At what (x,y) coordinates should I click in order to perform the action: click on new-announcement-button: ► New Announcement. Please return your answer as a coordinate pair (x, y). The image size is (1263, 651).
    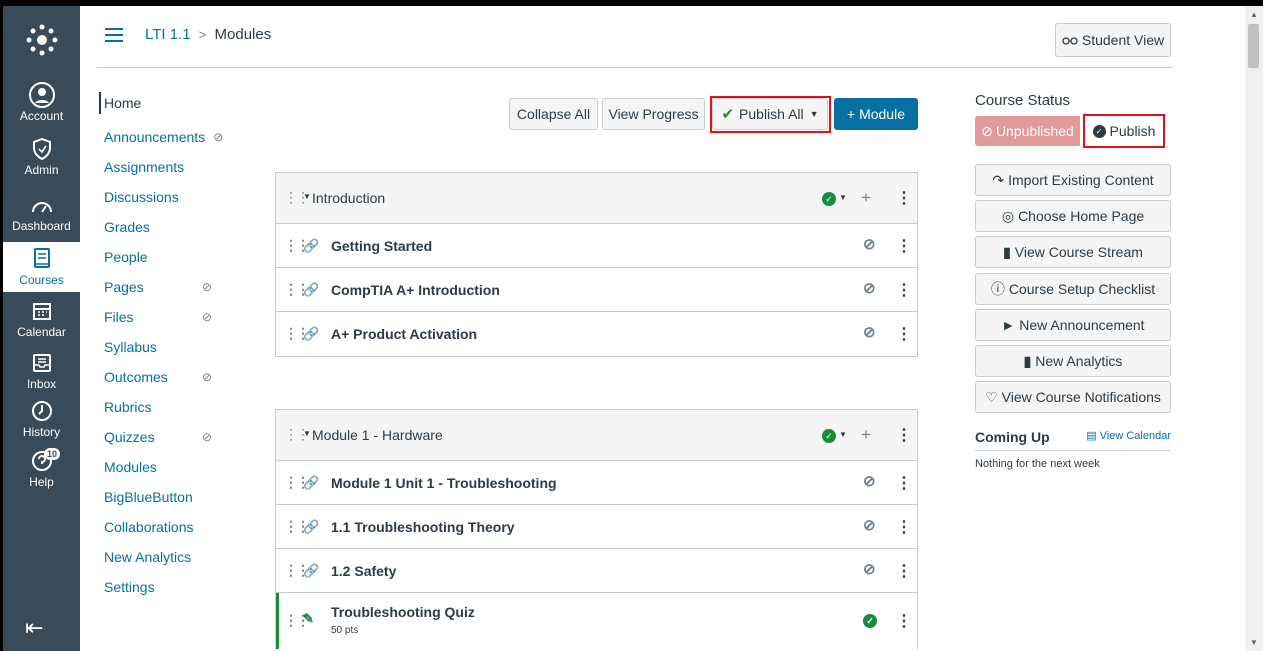
    Looking at the image, I should click on (1073, 325).